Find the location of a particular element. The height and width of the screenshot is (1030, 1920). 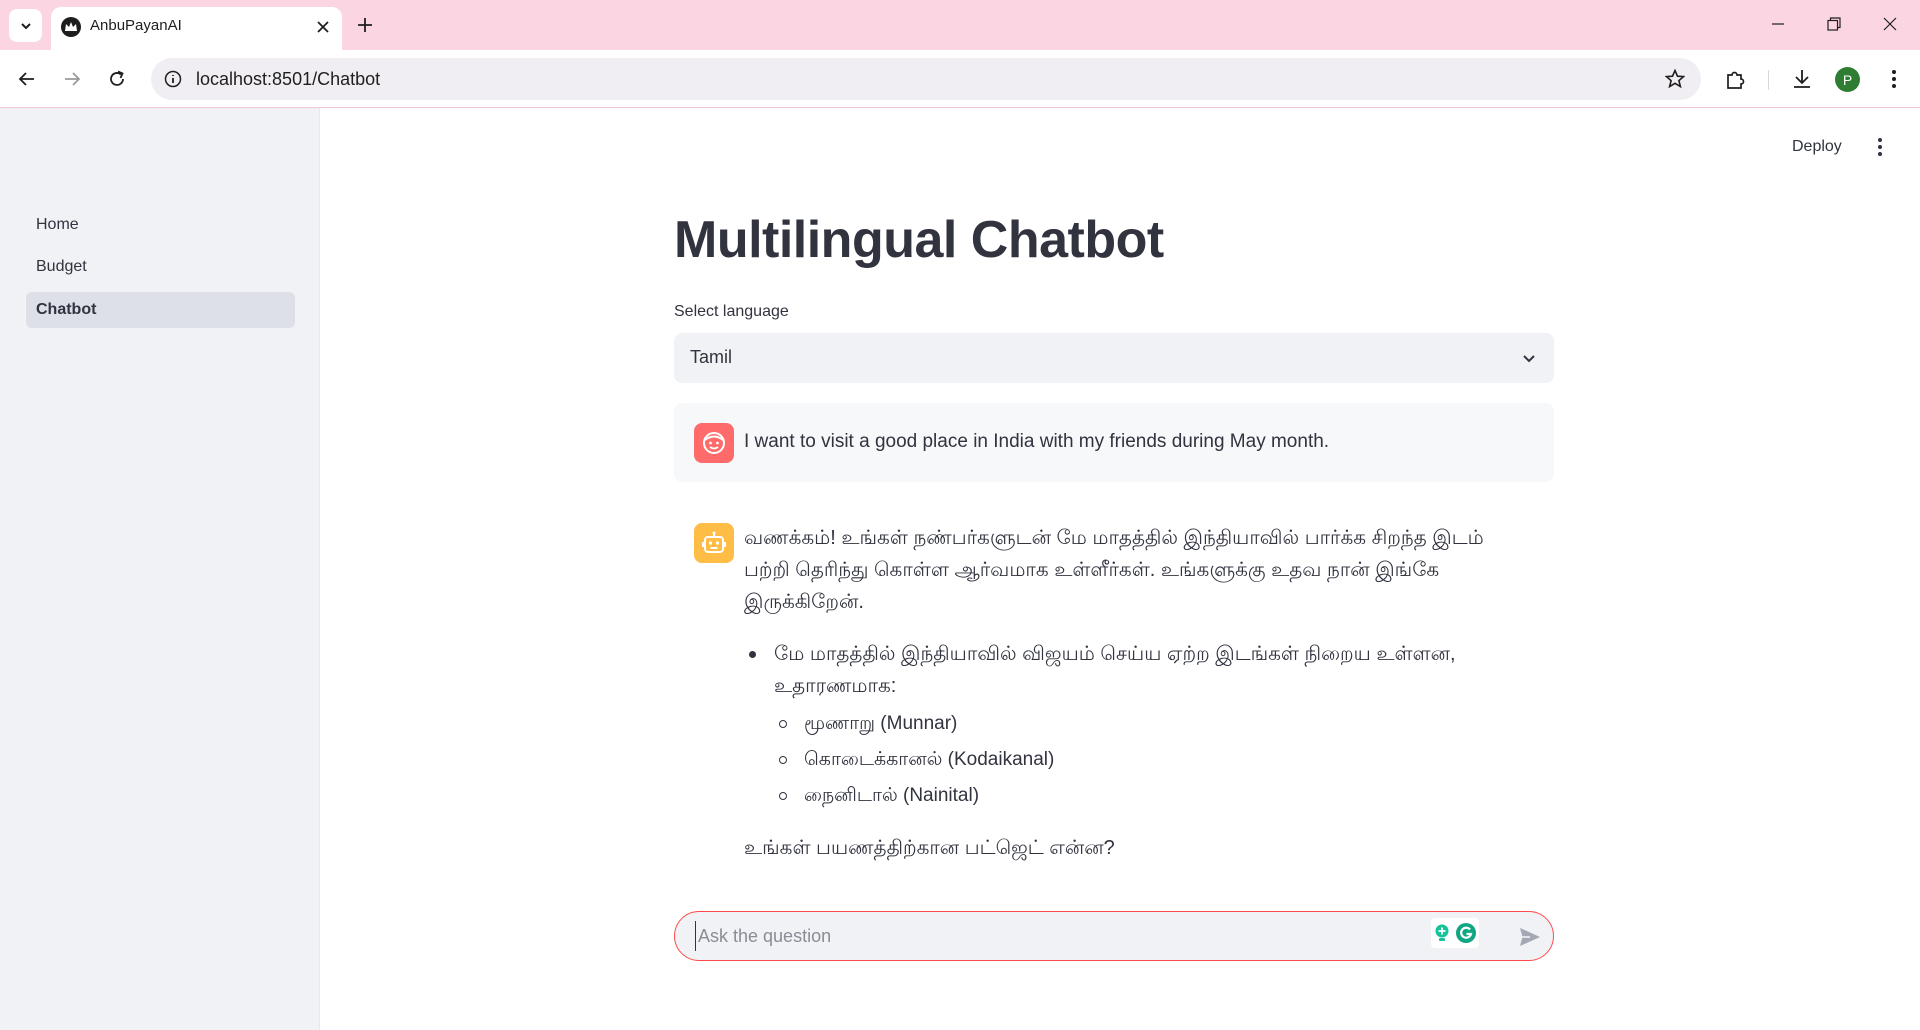

page-title: Multilingual Chatbot is located at coordinates (919, 240).